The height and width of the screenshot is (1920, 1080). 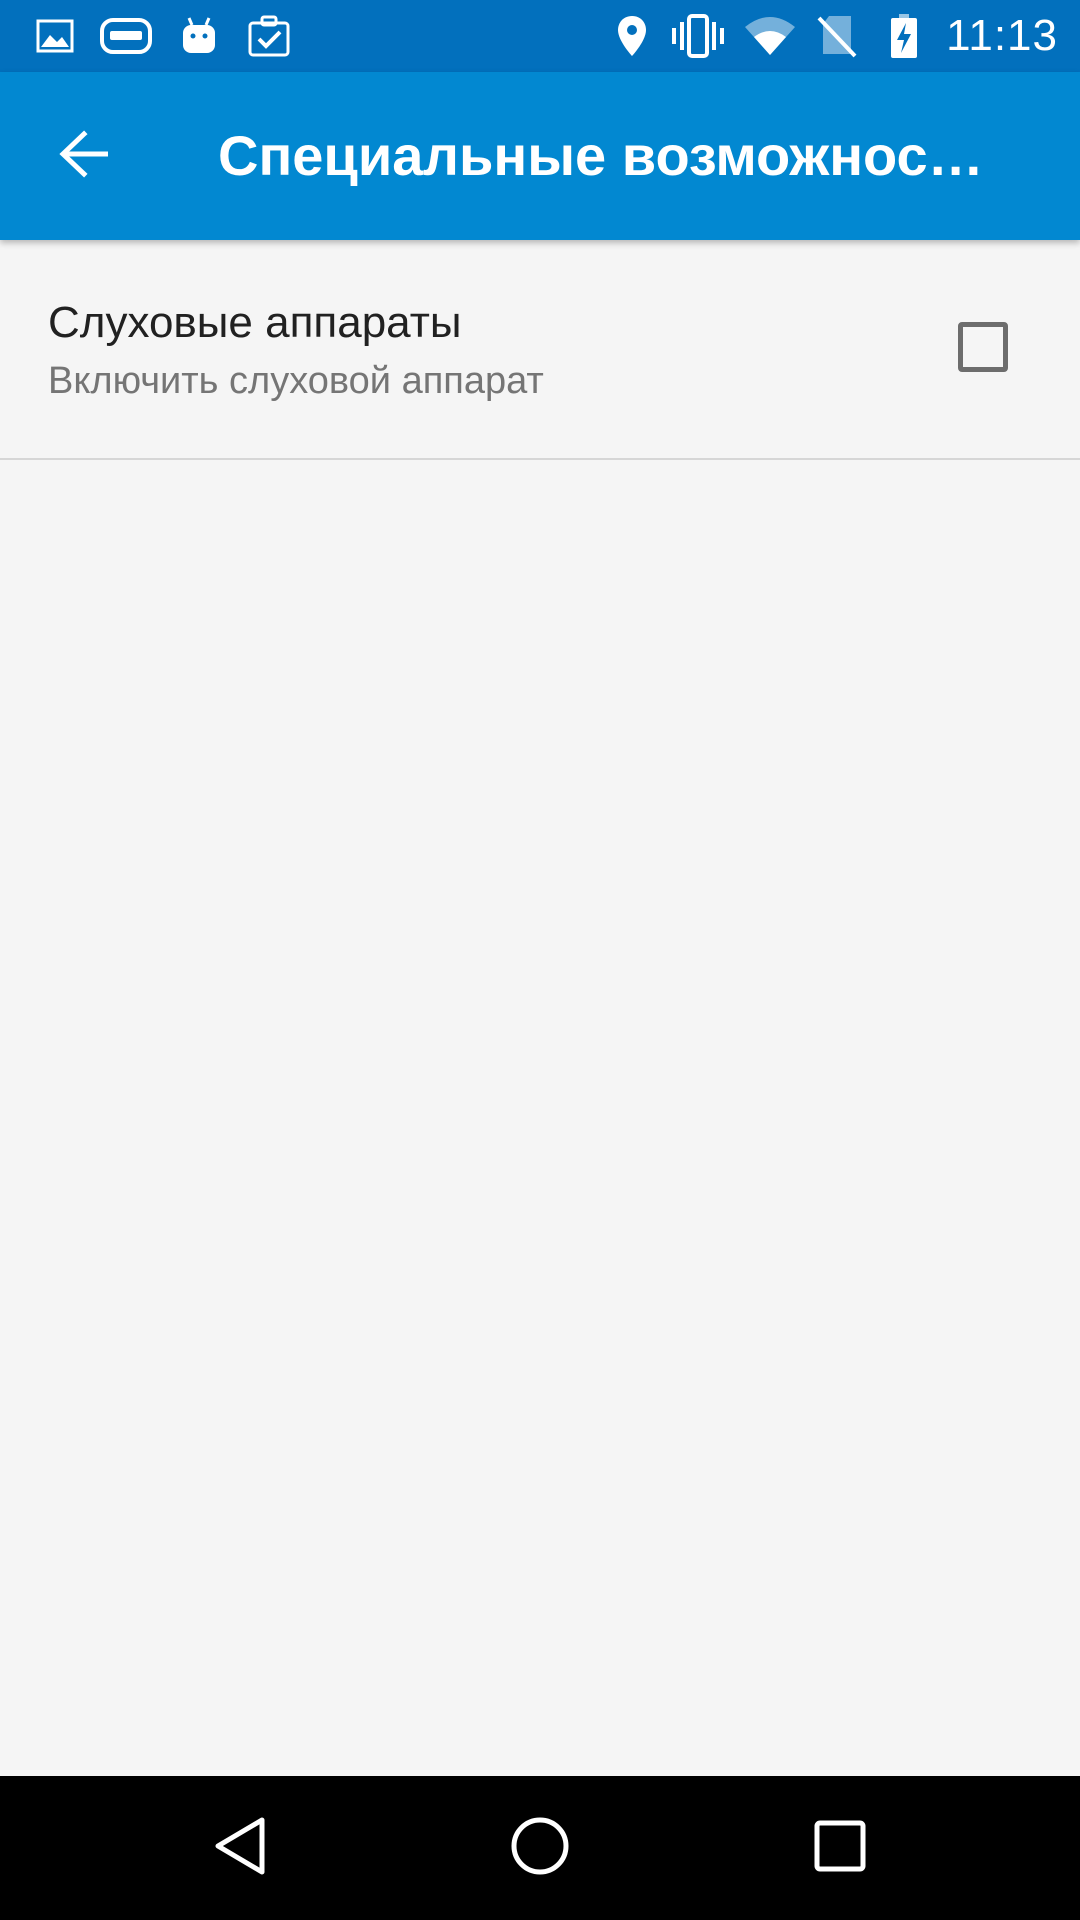 I want to click on home-circle-icon, so click(x=540, y=1848).